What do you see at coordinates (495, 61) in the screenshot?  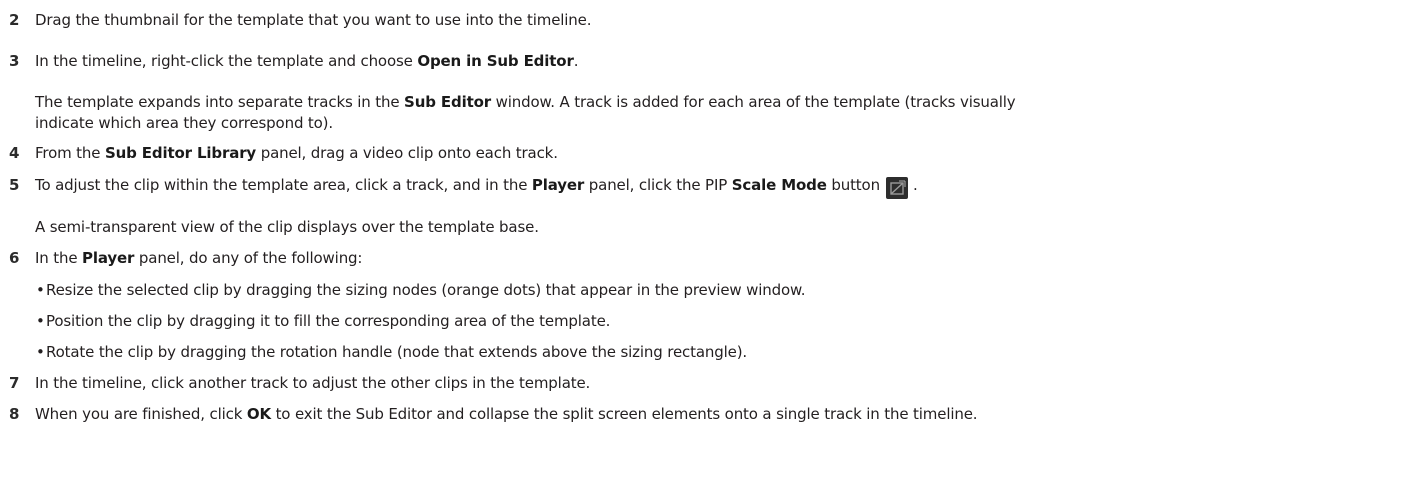 I see `ui-term-open-in-sub-editor: Open in Sub Editor` at bounding box center [495, 61].